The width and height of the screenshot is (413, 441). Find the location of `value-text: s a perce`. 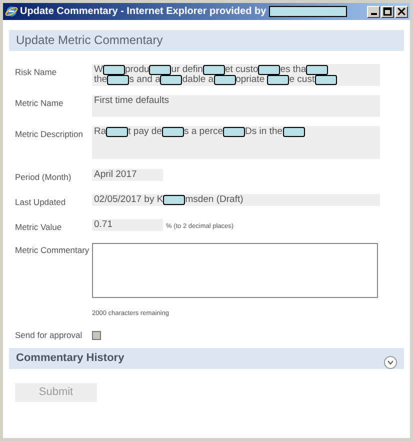

value-text: s a perce is located at coordinates (204, 132).